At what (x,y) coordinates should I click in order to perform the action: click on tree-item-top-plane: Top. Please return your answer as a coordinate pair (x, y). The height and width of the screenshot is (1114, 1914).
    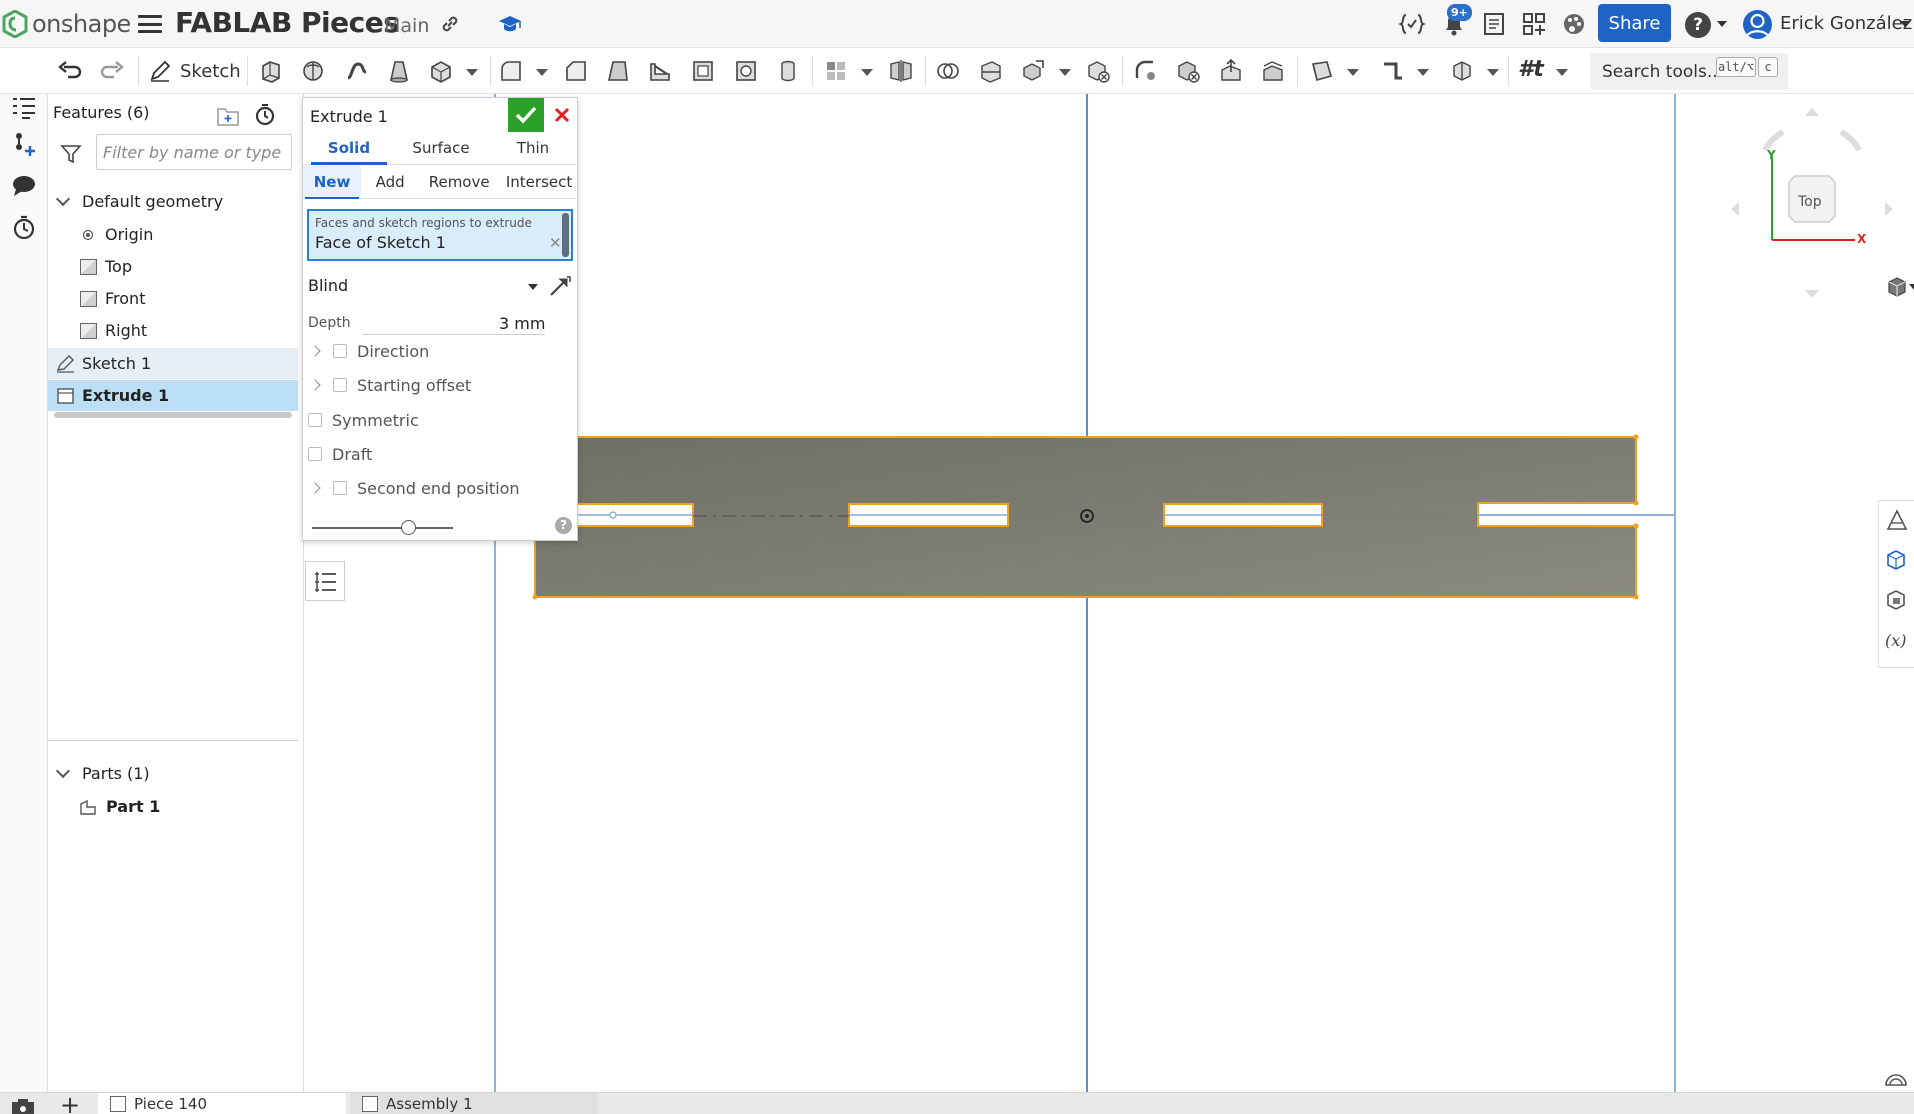
    Looking at the image, I should click on (173, 266).